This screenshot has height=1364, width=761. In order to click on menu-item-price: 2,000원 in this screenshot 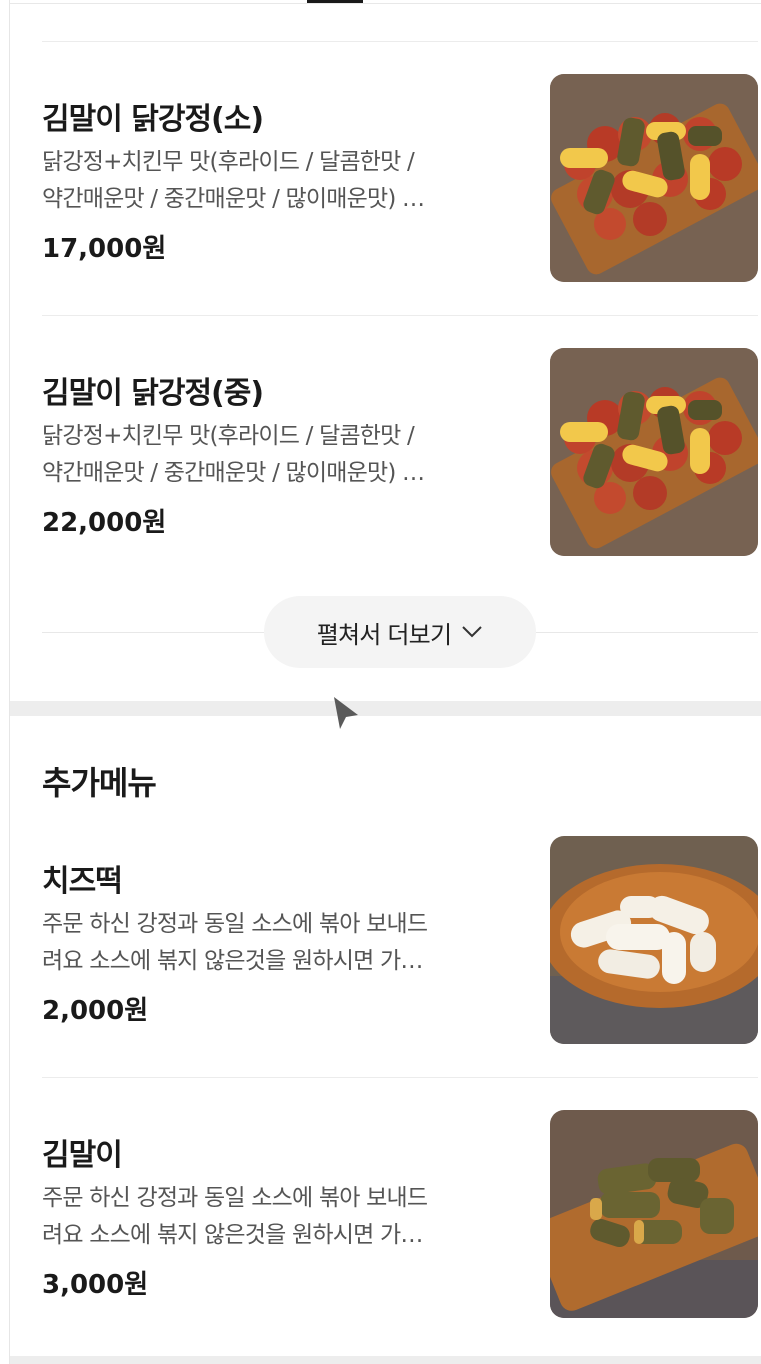, I will do `click(95, 1011)`.